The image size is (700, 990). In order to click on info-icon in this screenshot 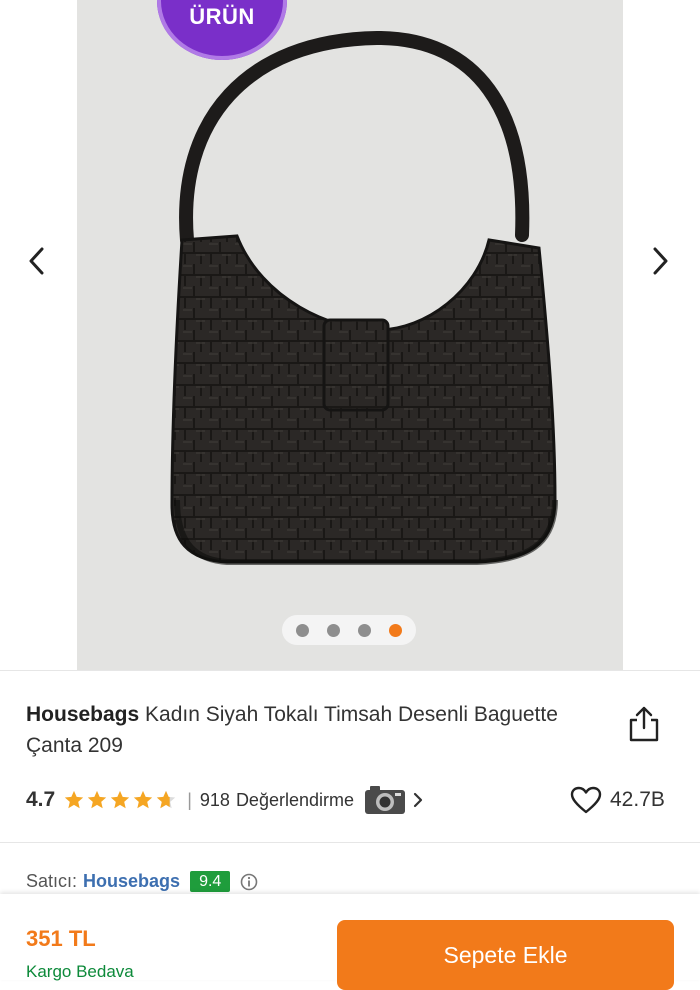, I will do `click(249, 882)`.